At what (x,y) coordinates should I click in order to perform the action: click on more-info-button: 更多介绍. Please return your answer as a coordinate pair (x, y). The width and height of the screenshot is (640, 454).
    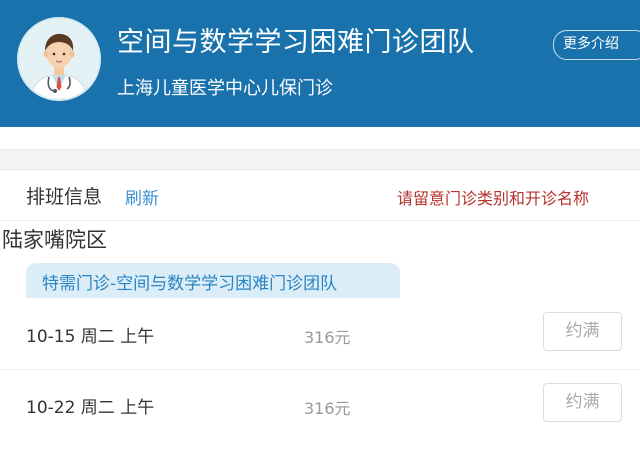
    Looking at the image, I should click on (596, 45).